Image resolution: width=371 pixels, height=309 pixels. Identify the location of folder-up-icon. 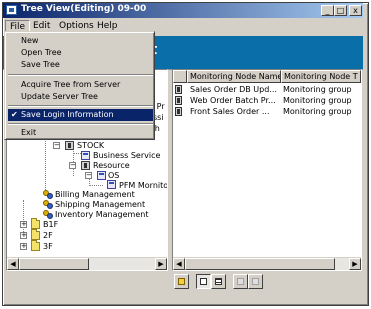
(181, 281).